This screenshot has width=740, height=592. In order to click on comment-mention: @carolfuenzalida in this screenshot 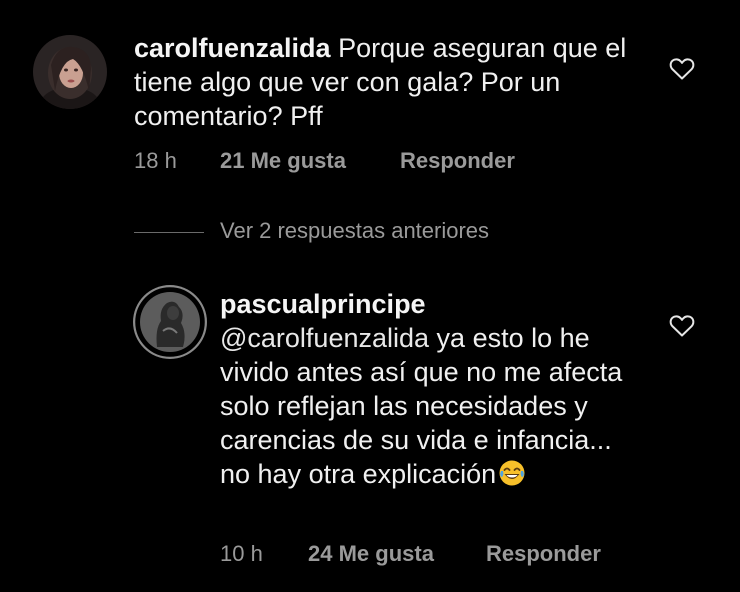, I will do `click(324, 338)`.